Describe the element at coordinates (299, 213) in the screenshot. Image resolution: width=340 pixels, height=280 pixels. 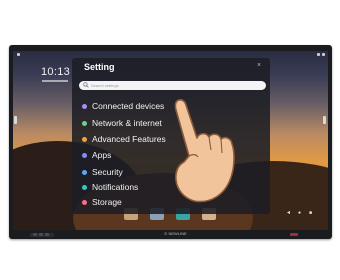
I see `home-icon: ●` at that location.